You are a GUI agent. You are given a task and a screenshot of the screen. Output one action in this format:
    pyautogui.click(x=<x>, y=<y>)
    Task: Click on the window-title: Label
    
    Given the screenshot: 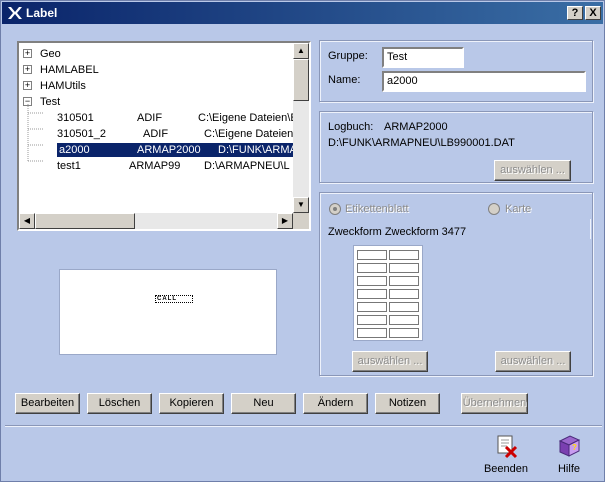 What is the action you would take?
    pyautogui.click(x=42, y=13)
    